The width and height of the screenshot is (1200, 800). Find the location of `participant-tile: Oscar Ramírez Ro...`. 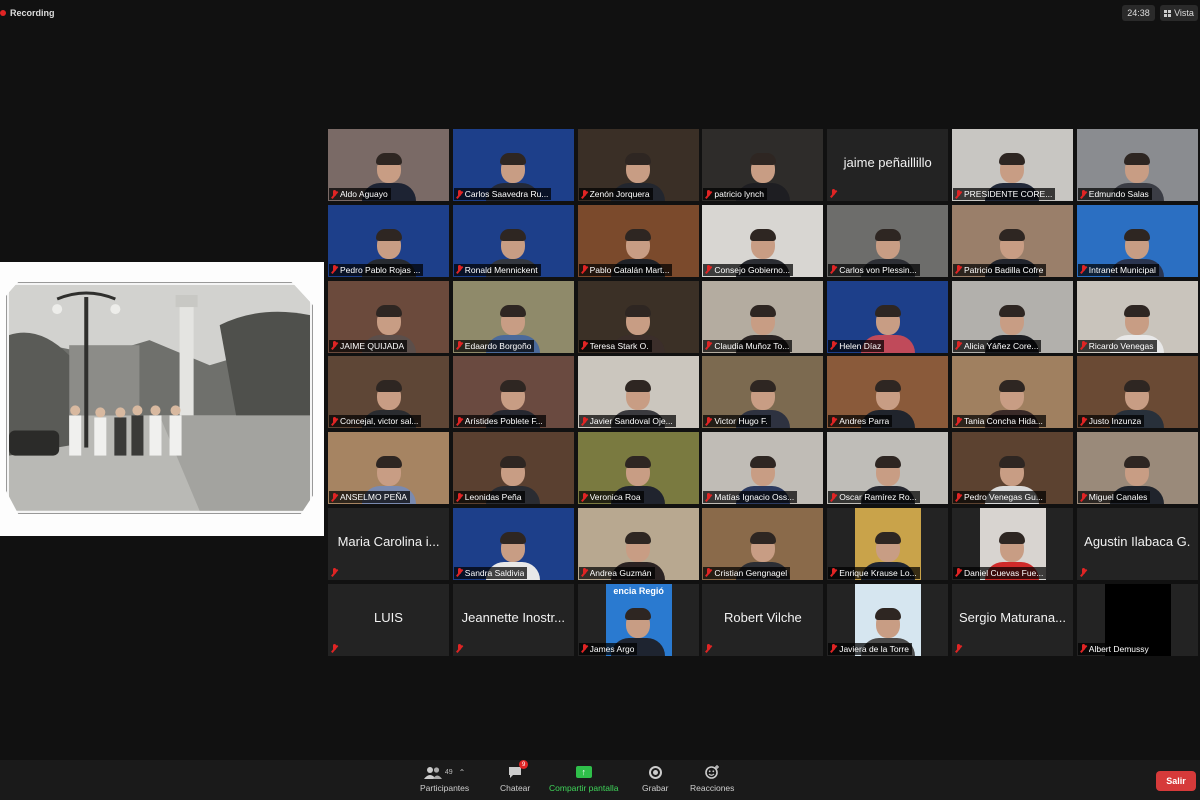

participant-tile: Oscar Ramírez Ro... is located at coordinates (888, 468).